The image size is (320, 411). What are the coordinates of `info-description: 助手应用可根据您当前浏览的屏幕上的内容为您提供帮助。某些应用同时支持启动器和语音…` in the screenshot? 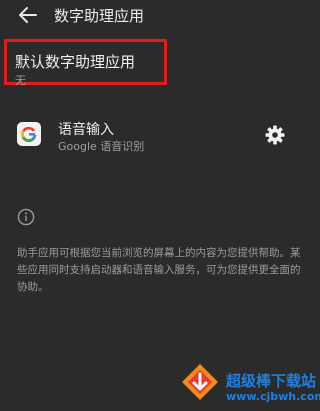 It's located at (159, 270).